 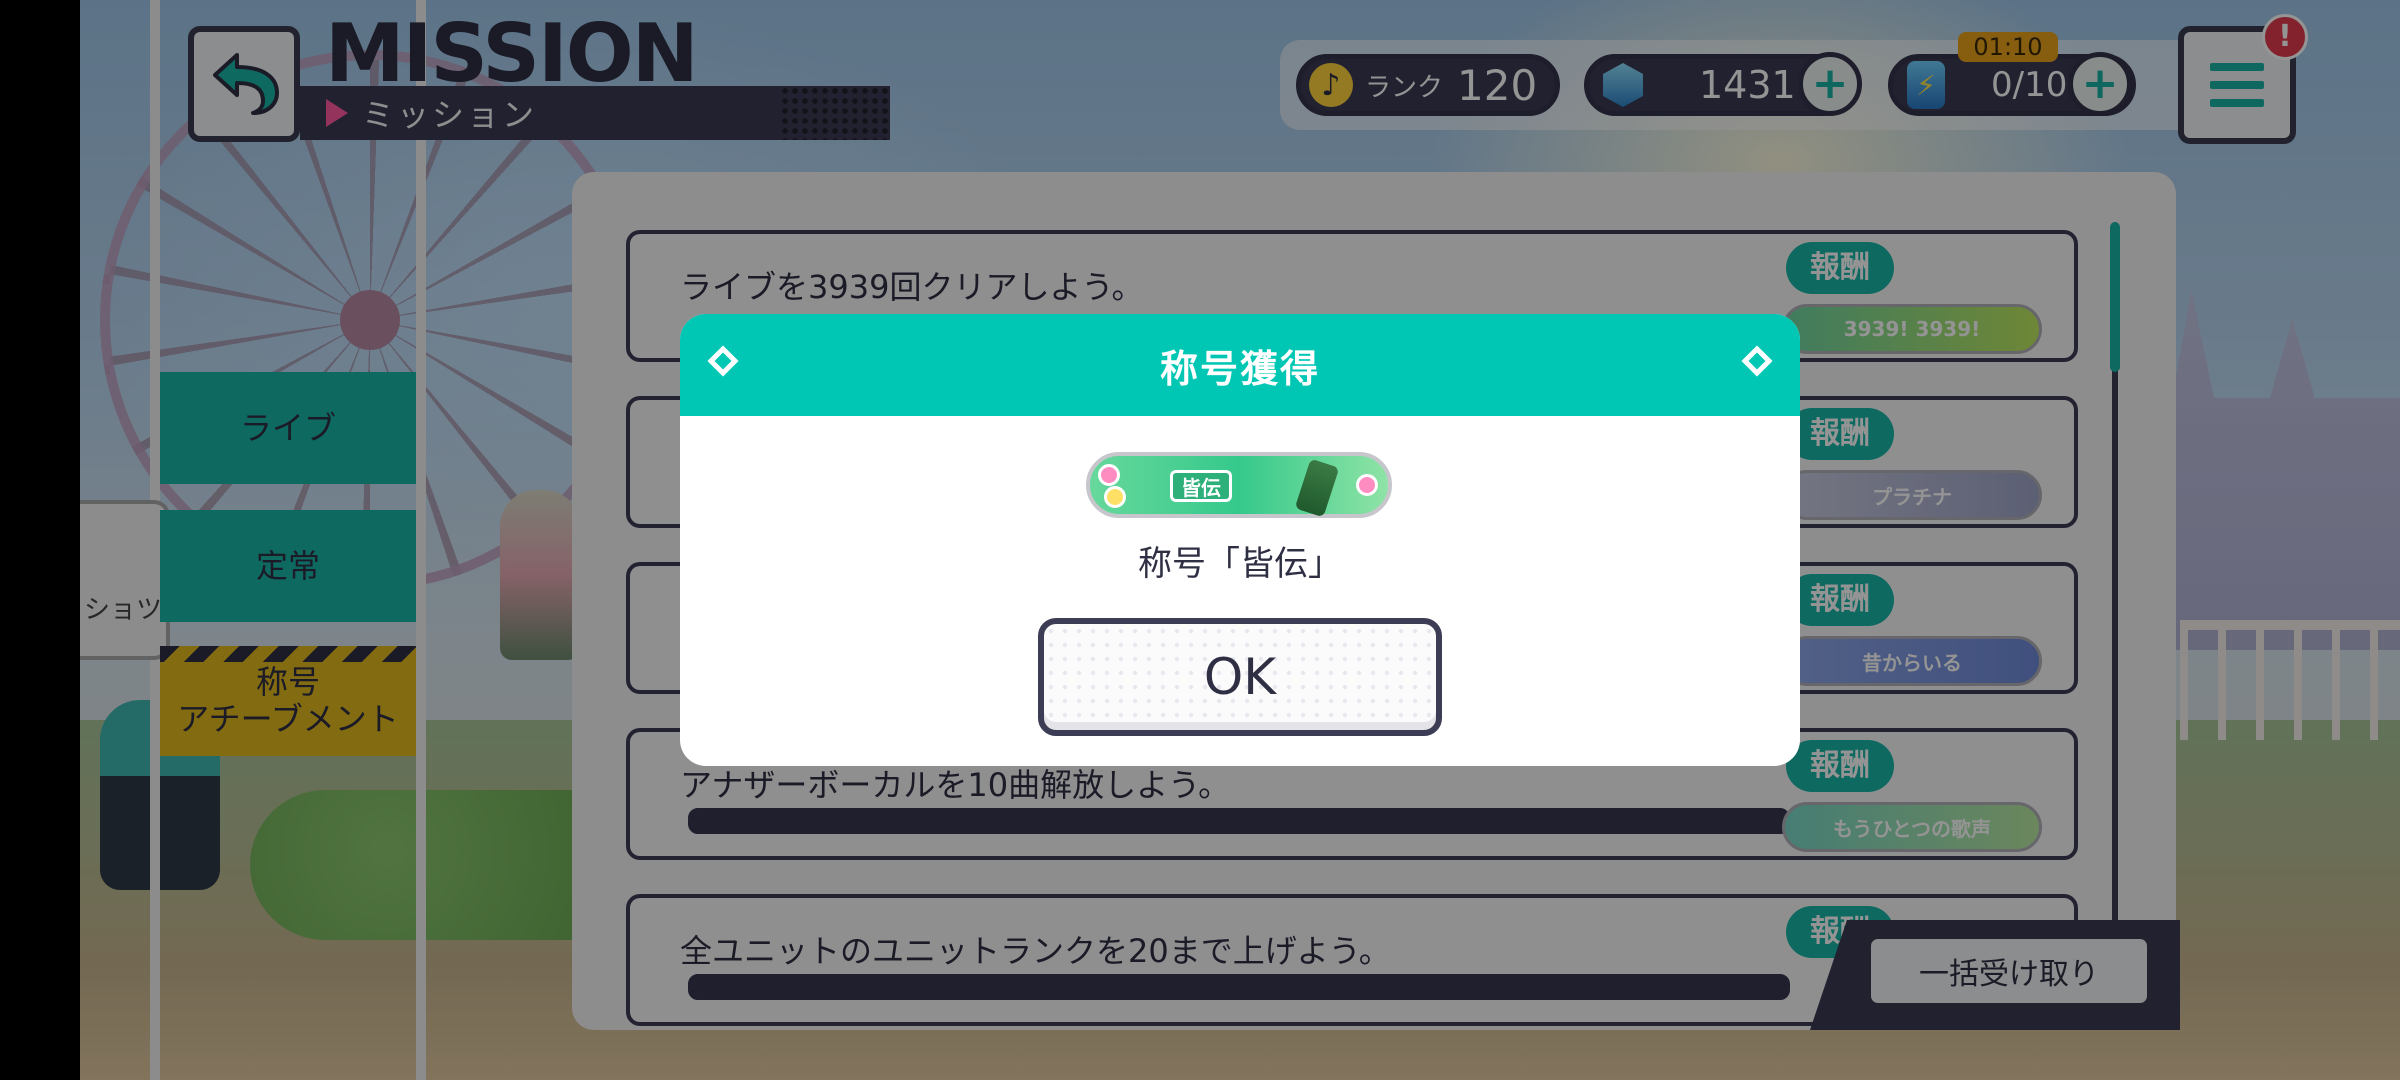 What do you see at coordinates (1240, 677) in the screenshot?
I see `ok-button: OK` at bounding box center [1240, 677].